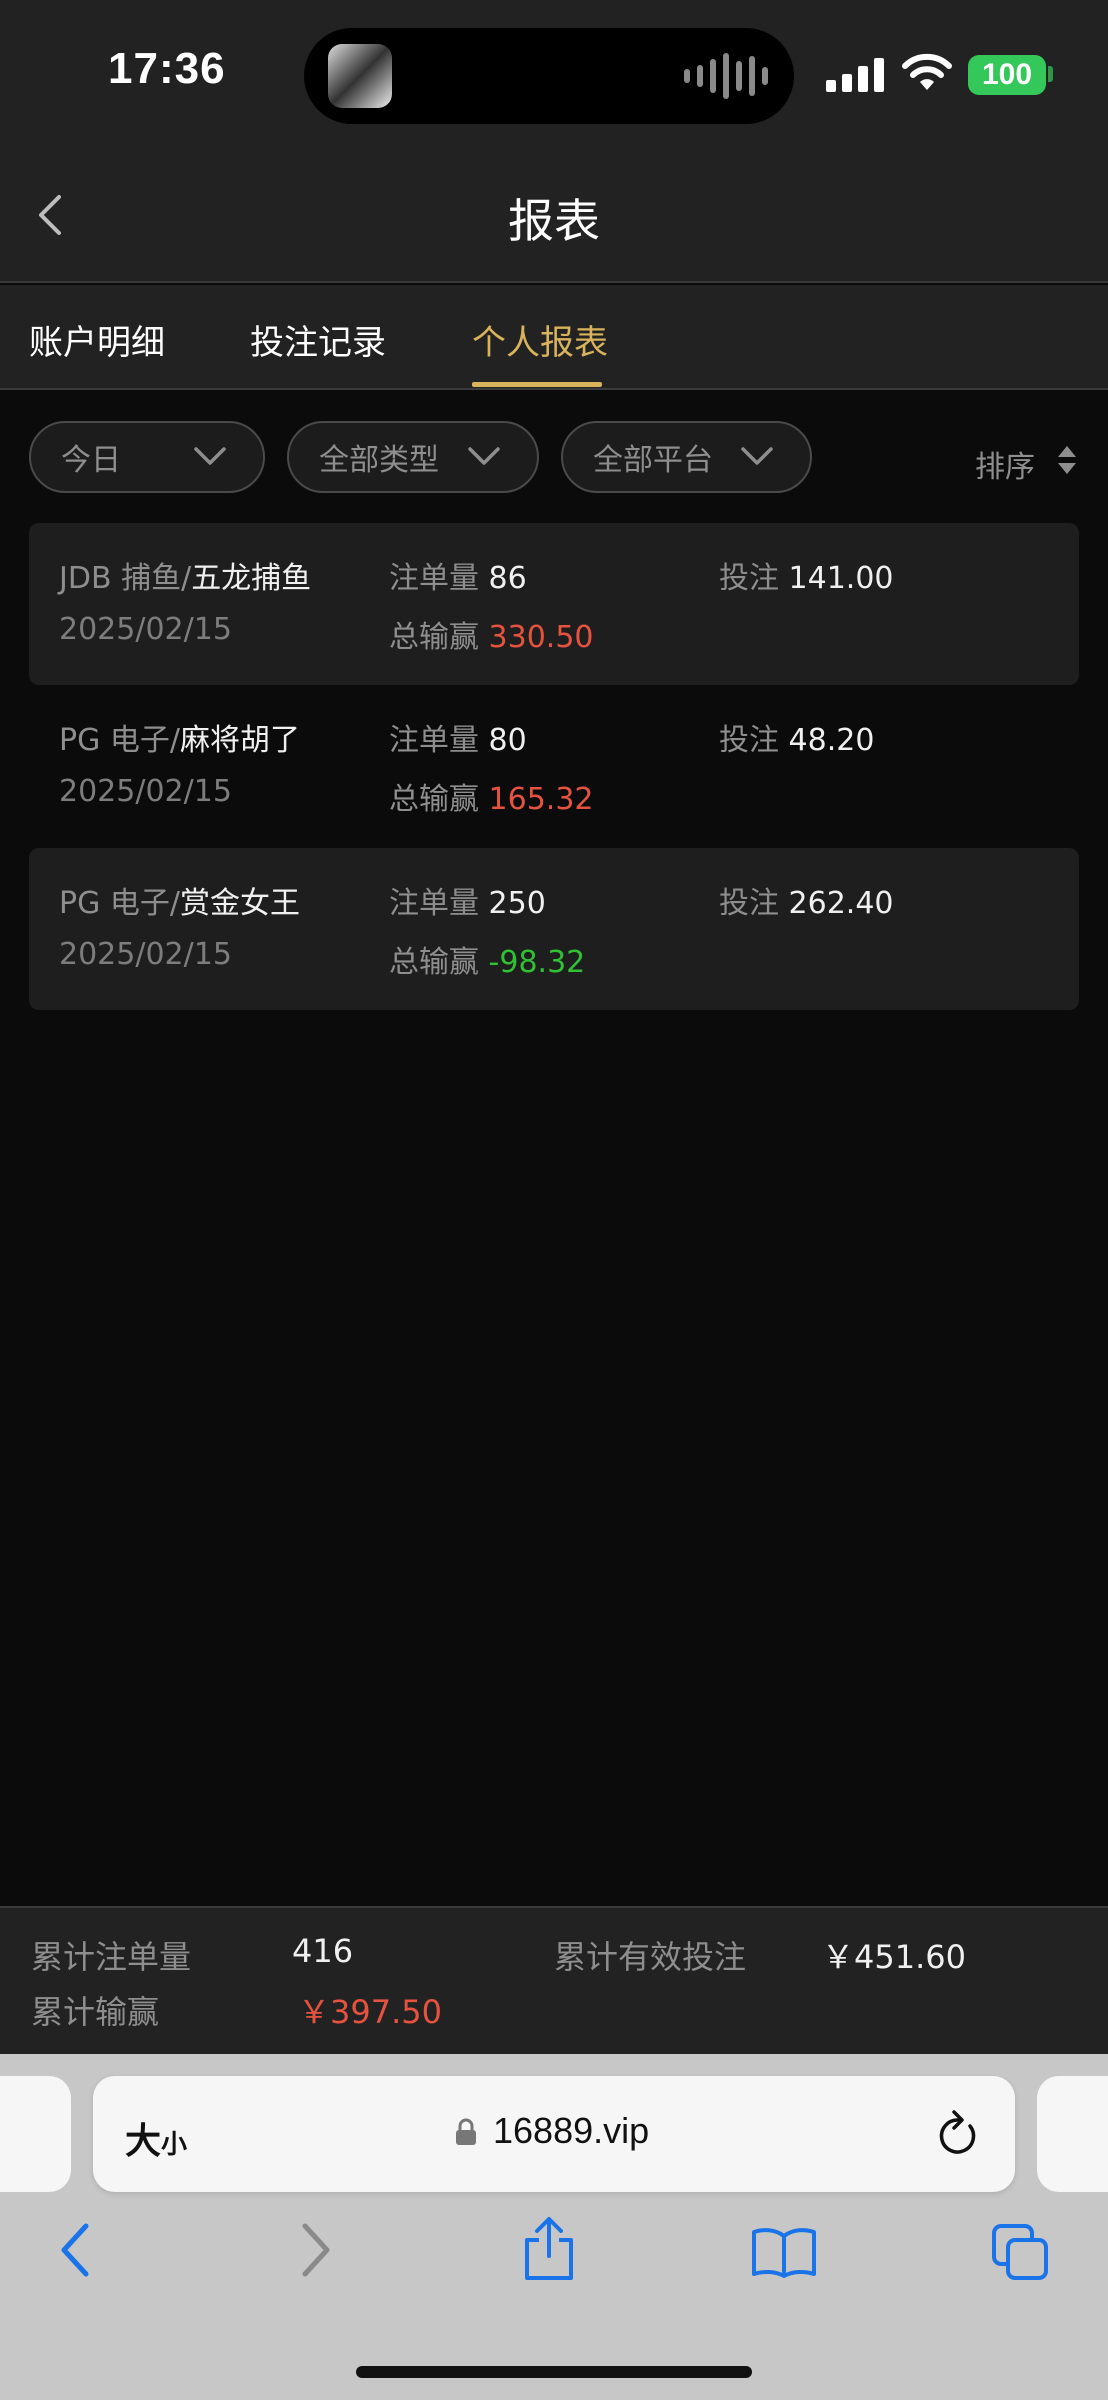 The image size is (1108, 2400). I want to click on game-name: PG 电子/赏金女王, so click(179, 900).